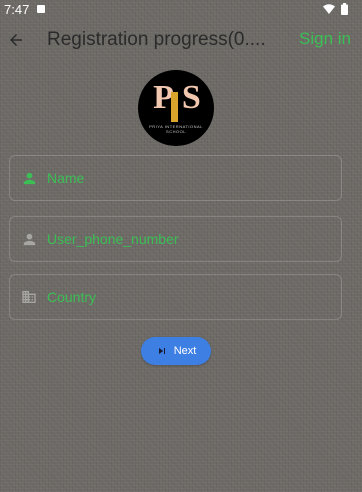  I want to click on logo-letter-s: S, so click(191, 97).